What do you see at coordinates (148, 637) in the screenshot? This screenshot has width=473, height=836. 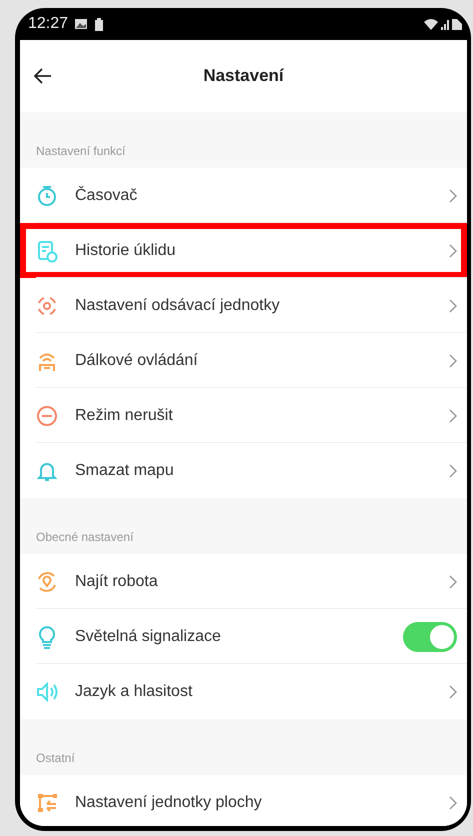 I see `item-label: Světelná signalizace` at bounding box center [148, 637].